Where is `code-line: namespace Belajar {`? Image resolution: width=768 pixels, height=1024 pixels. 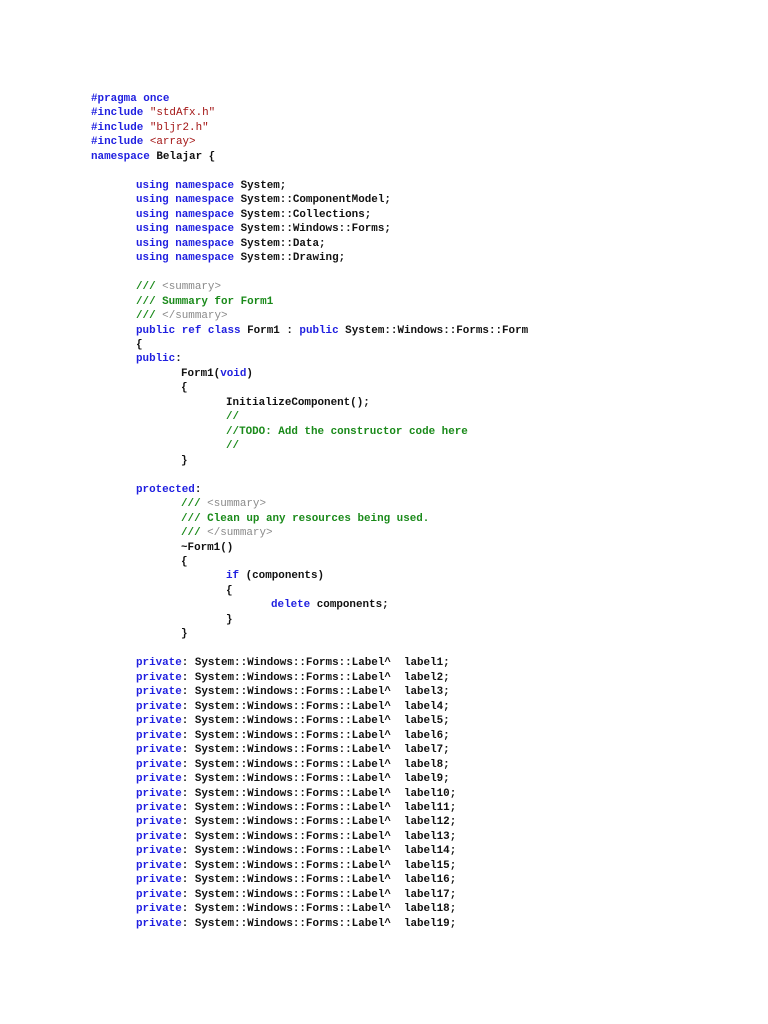 code-line: namespace Belajar { is located at coordinates (309, 157).